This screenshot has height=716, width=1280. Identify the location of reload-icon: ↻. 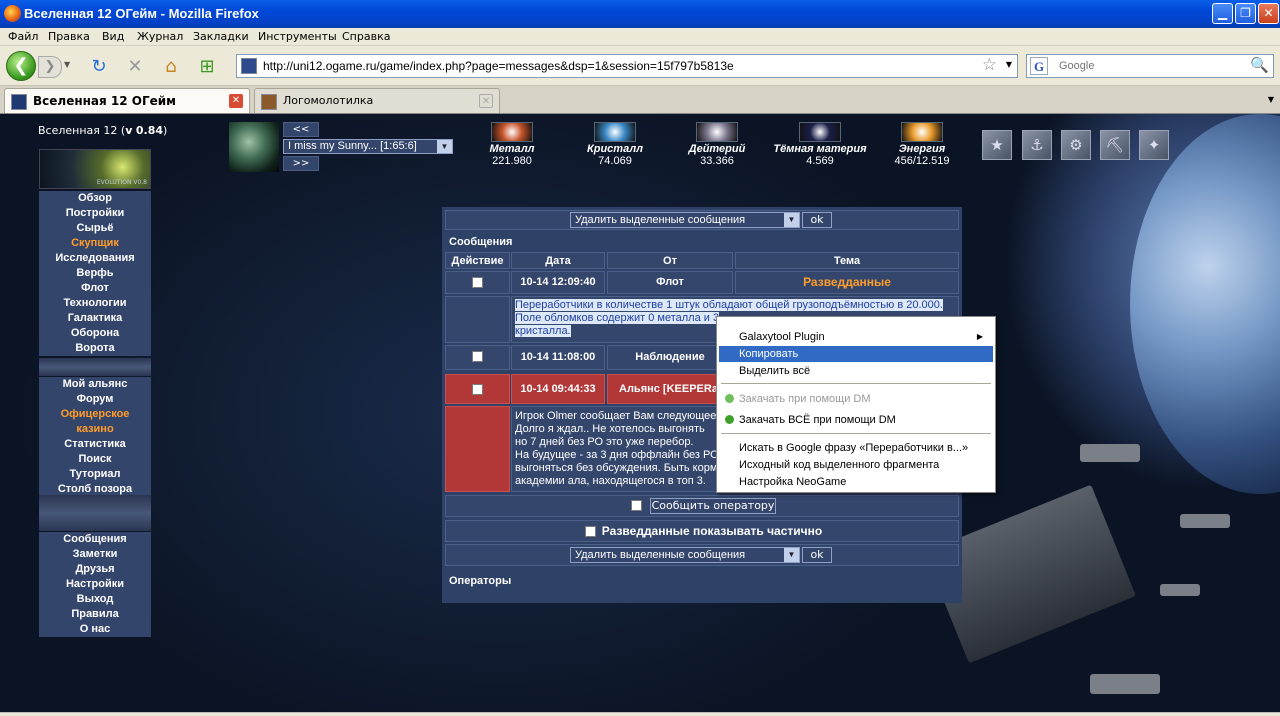
(99, 67).